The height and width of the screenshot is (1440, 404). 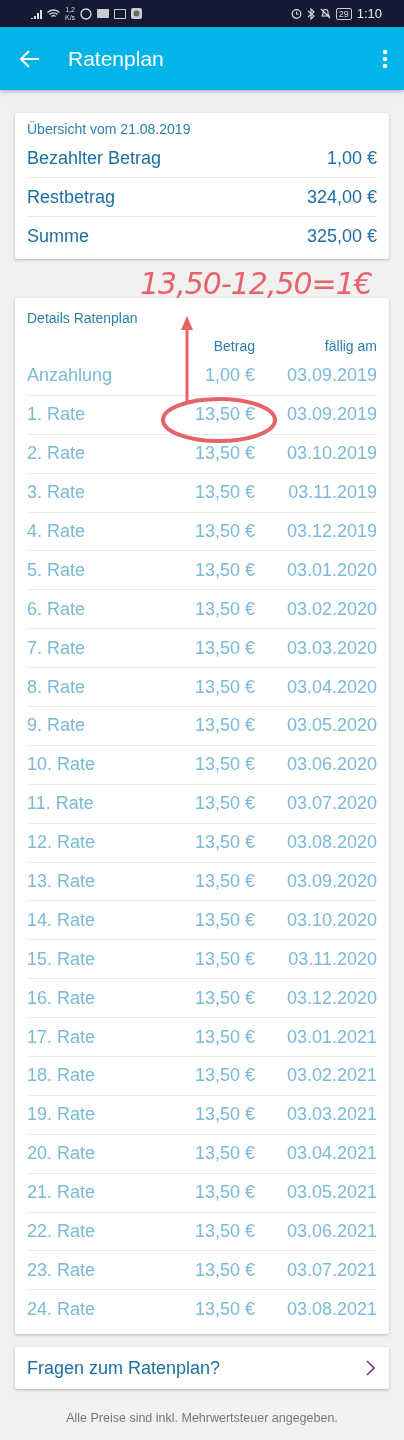 I want to click on questions-link: Fragen zum Ratenplan?, so click(x=202, y=1368).